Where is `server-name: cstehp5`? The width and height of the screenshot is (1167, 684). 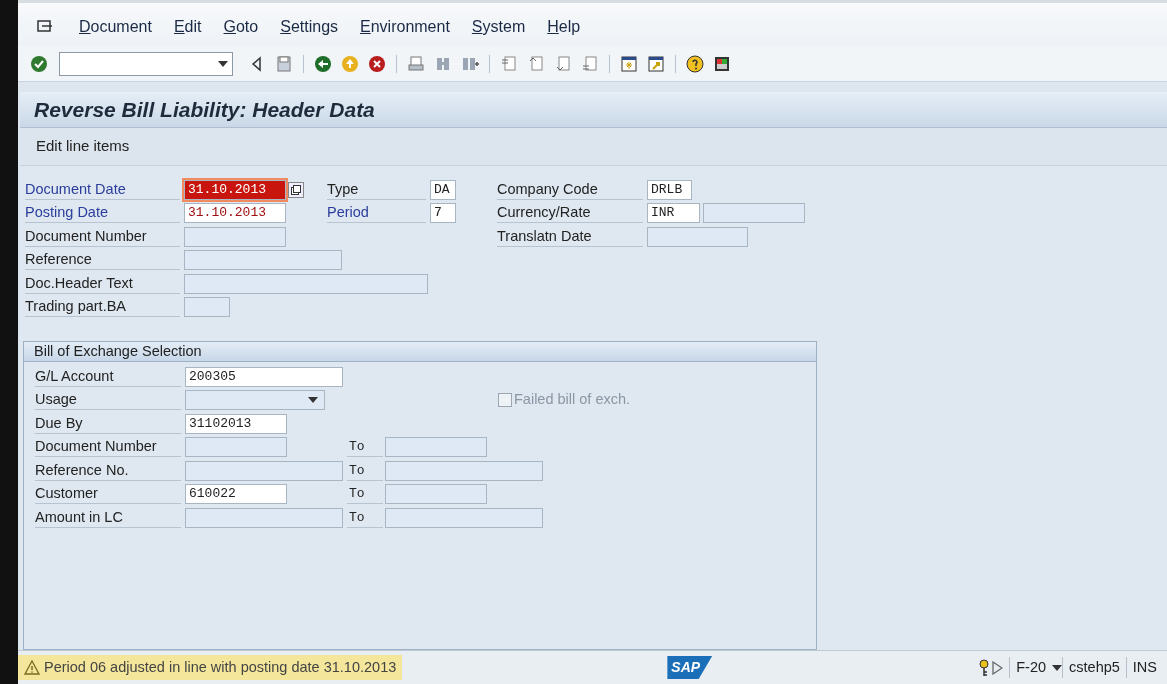 server-name: cstehp5 is located at coordinates (1094, 667).